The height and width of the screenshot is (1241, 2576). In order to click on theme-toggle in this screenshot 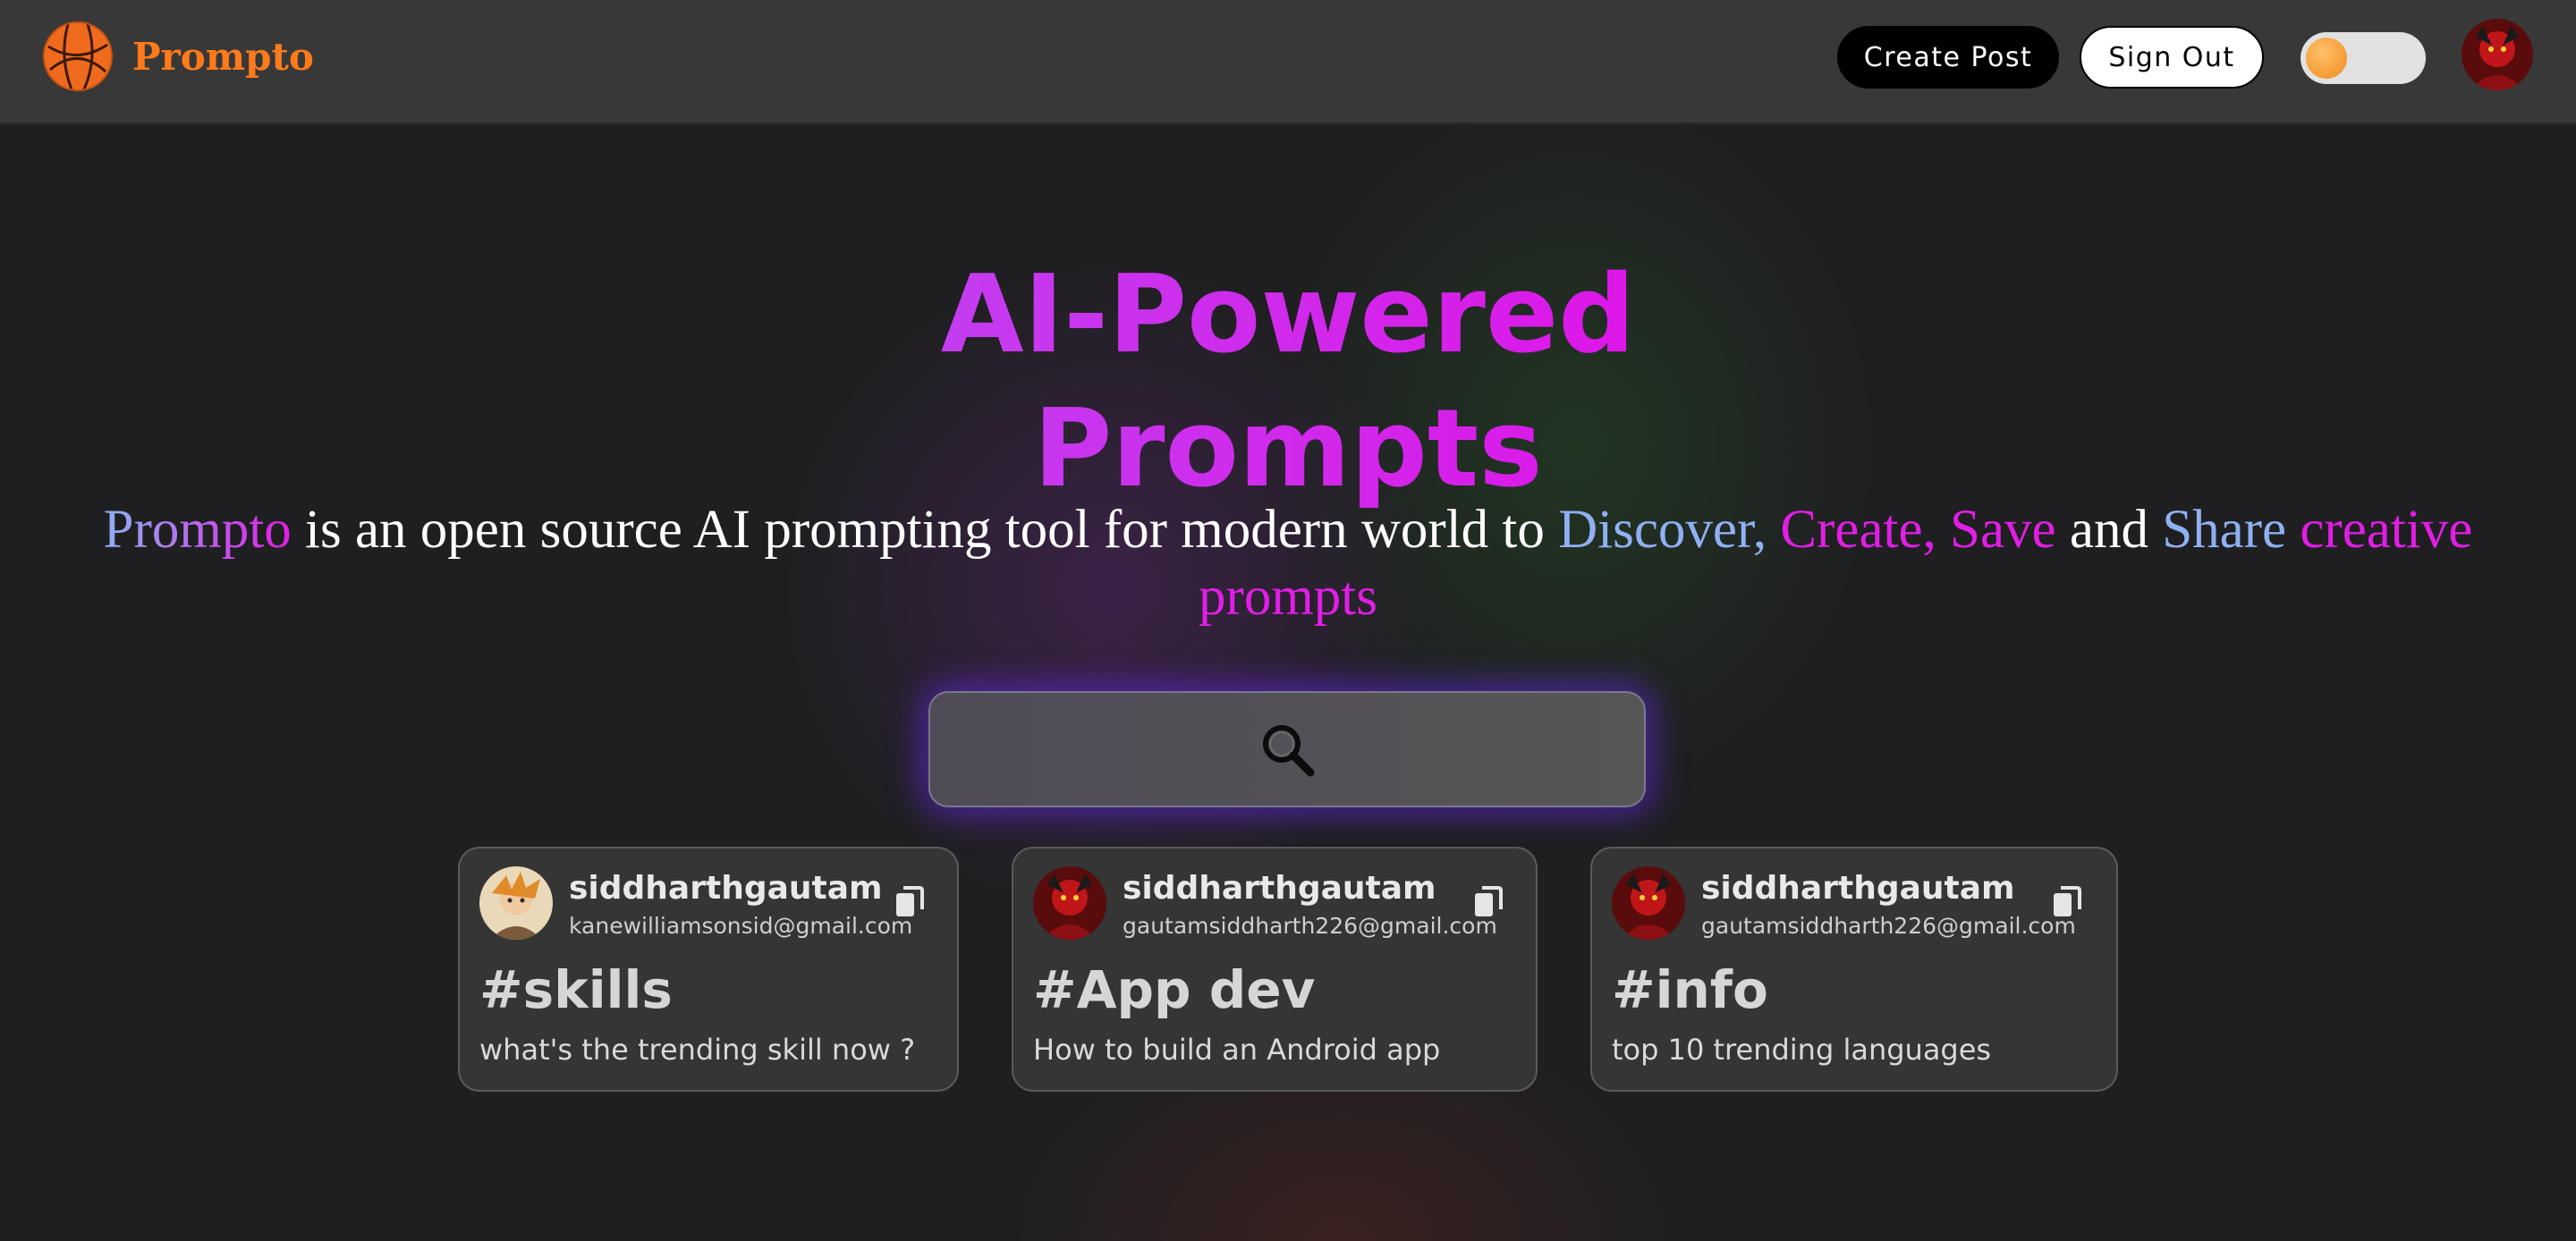, I will do `click(2363, 58)`.